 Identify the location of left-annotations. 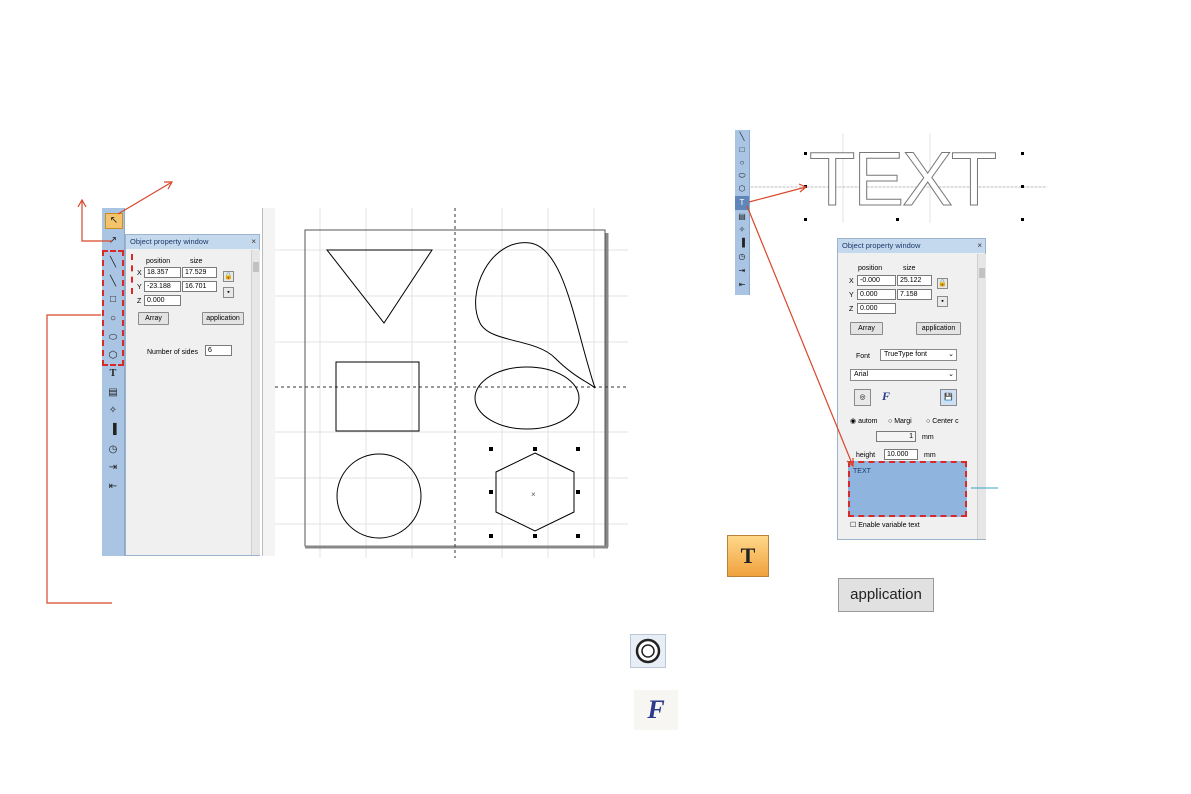
(110, 392).